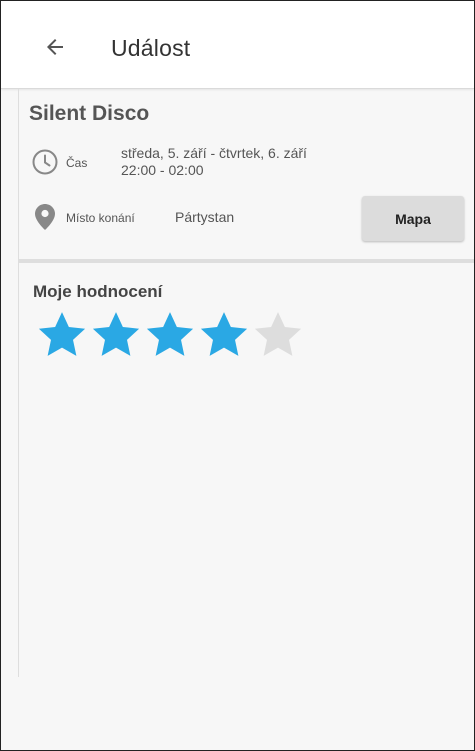  I want to click on map-pin-icon, so click(45, 217).